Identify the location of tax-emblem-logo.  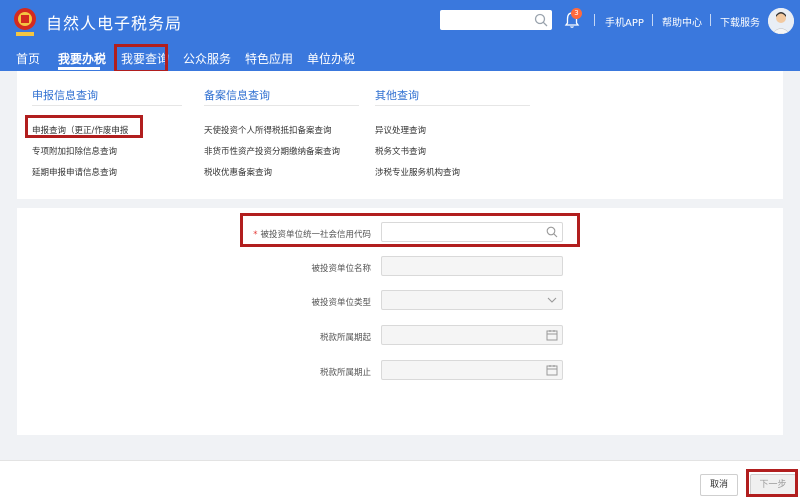
(25, 22).